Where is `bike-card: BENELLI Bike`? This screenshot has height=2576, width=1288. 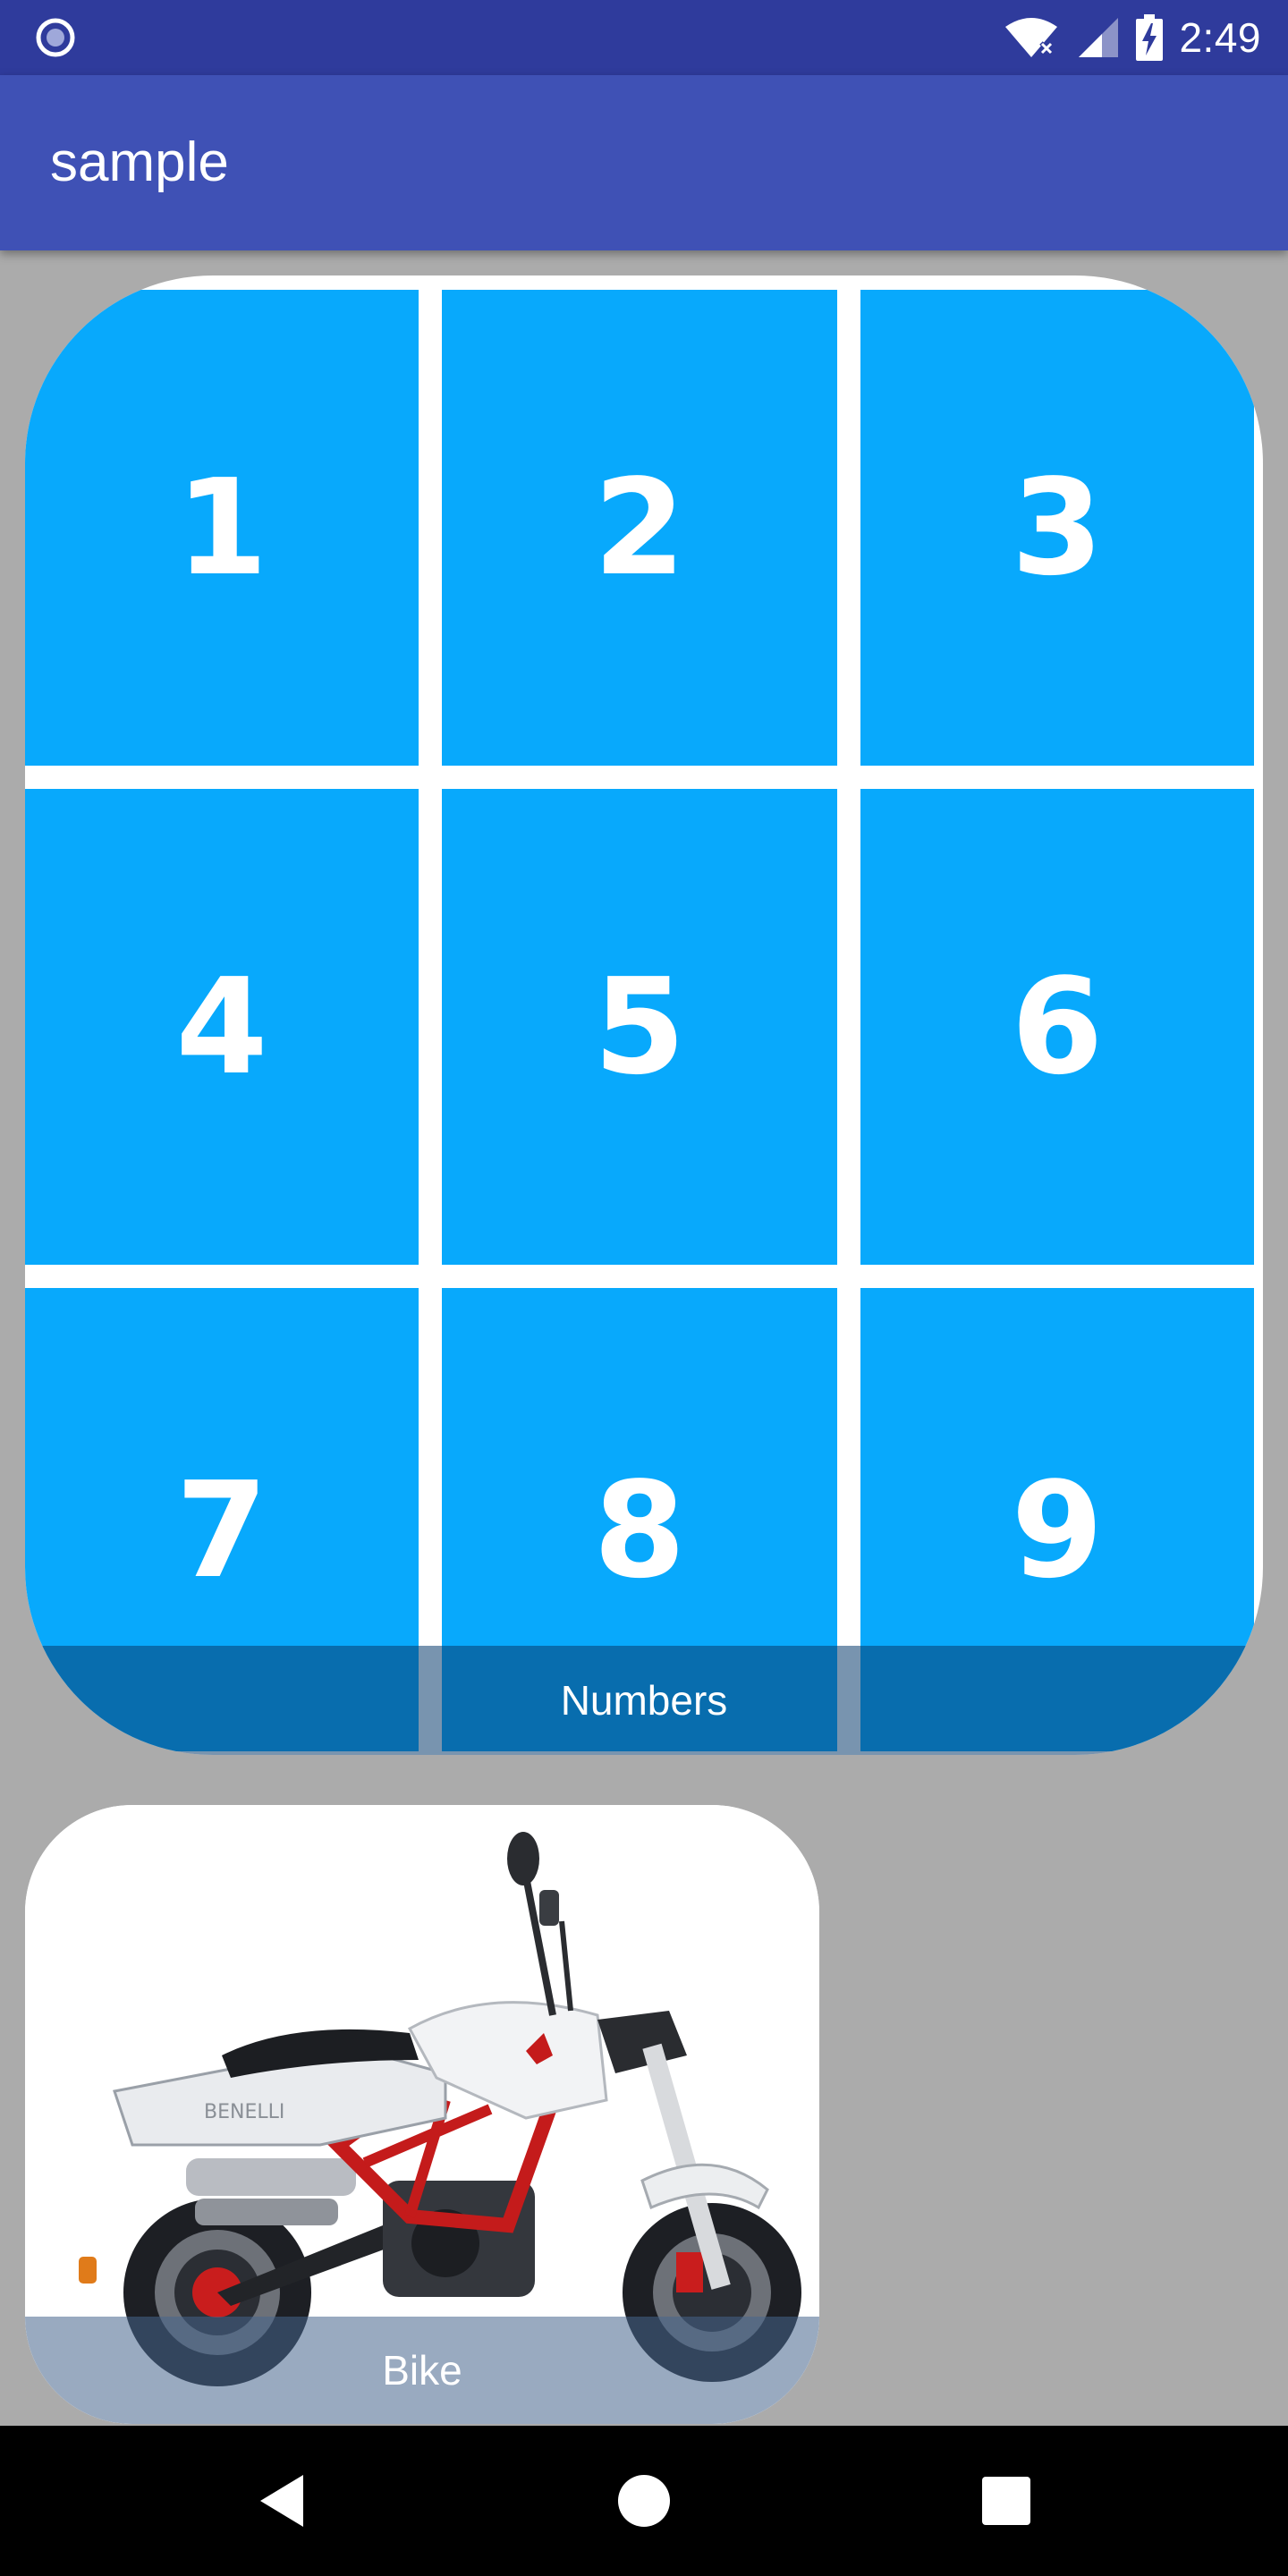 bike-card: BENELLI Bike is located at coordinates (422, 2114).